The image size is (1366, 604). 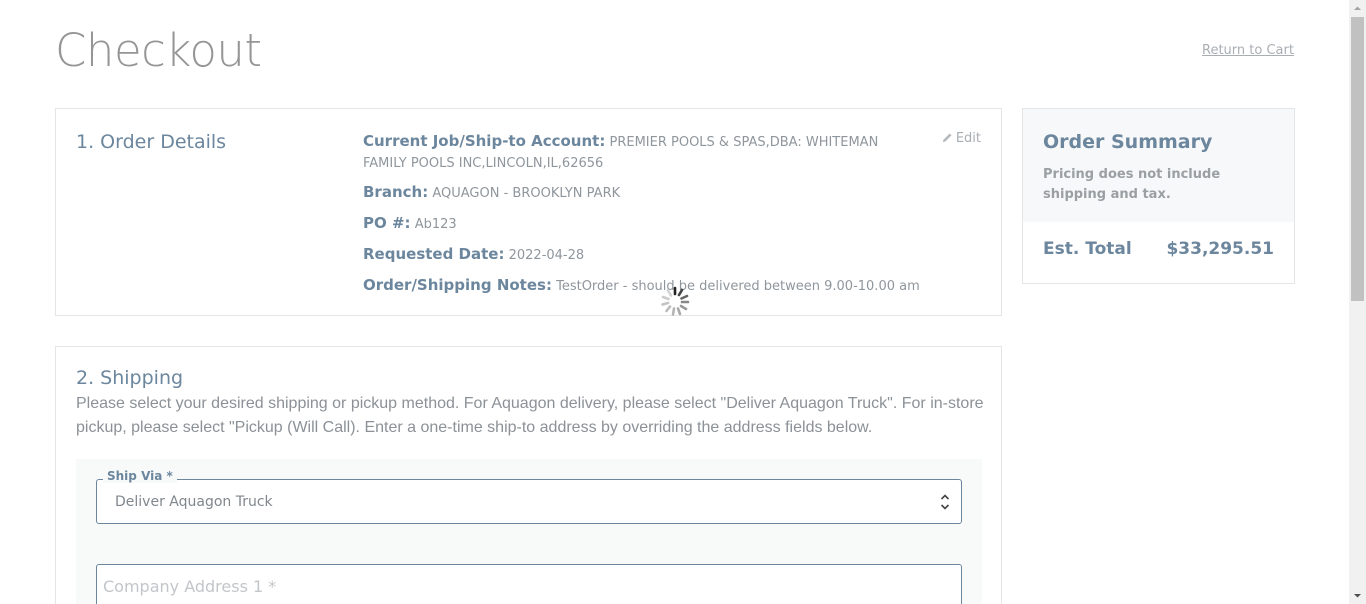 I want to click on scrollbar-thumb, so click(x=1357, y=159).